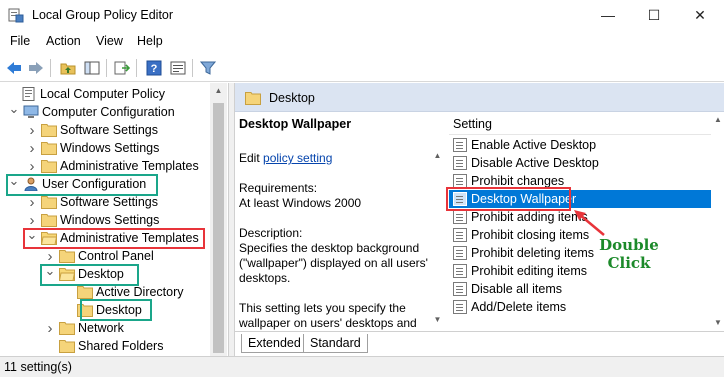  Describe the element at coordinates (150, 41) in the screenshot. I see `menu-help: Help` at that location.